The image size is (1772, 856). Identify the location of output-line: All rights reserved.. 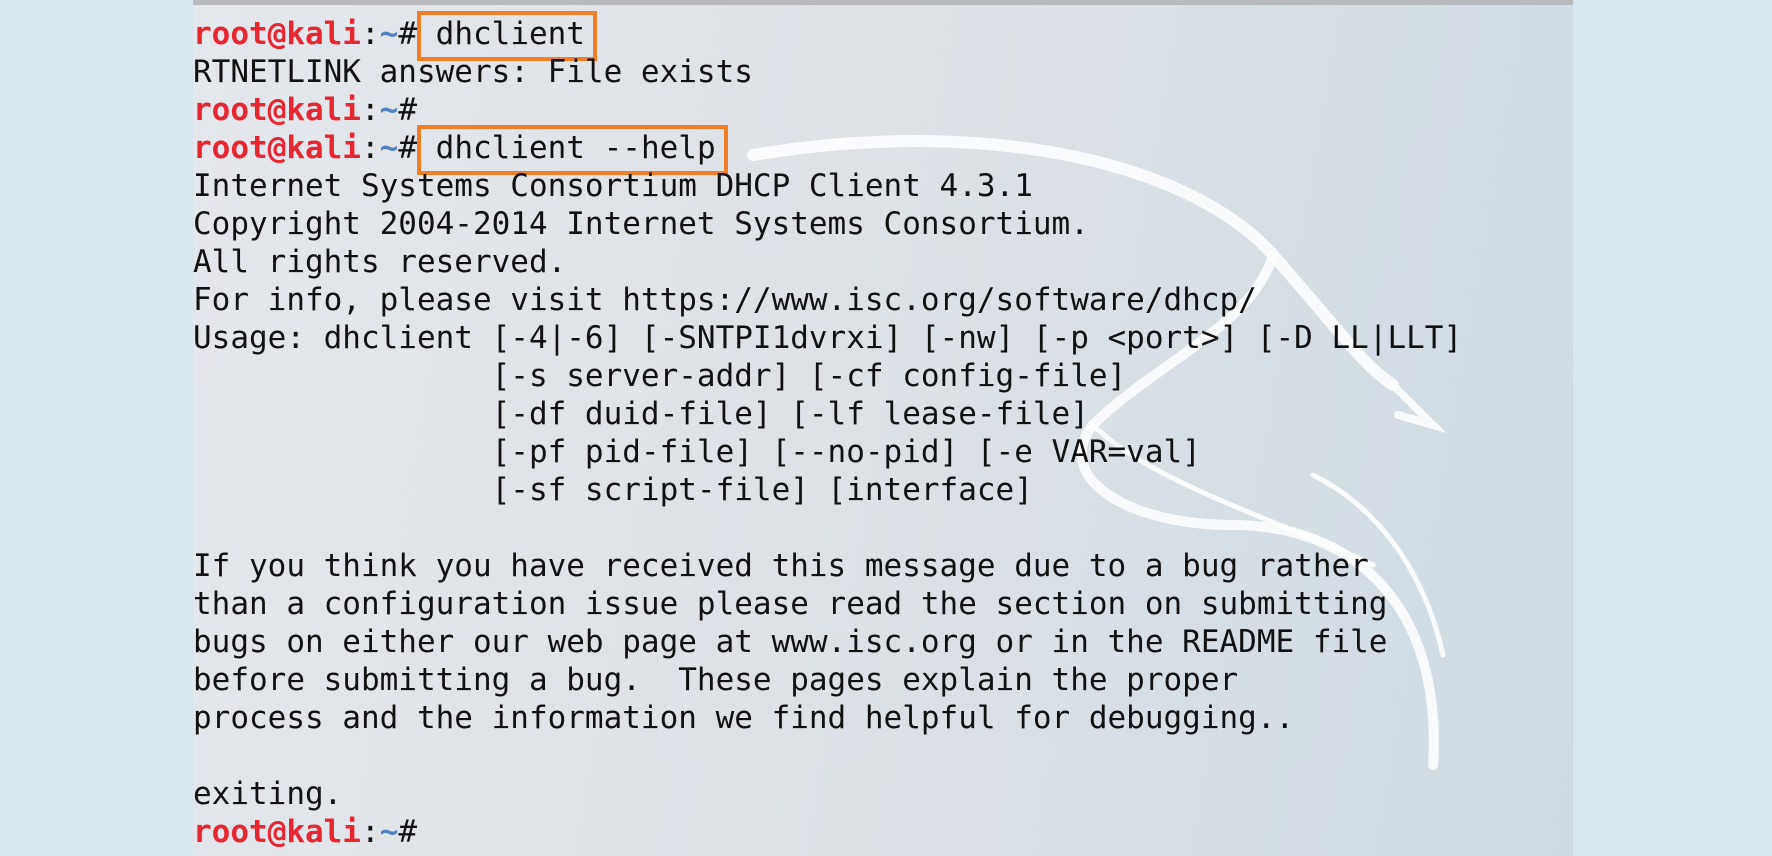
(827, 262).